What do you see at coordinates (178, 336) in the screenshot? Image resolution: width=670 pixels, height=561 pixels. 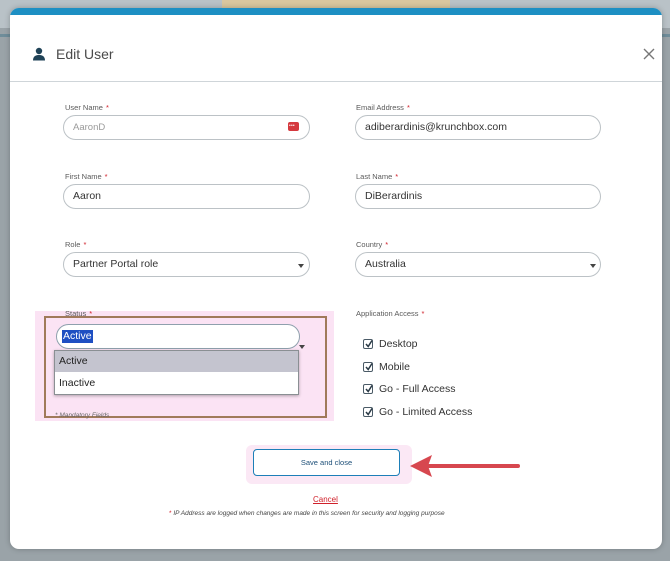 I see `status-select` at bounding box center [178, 336].